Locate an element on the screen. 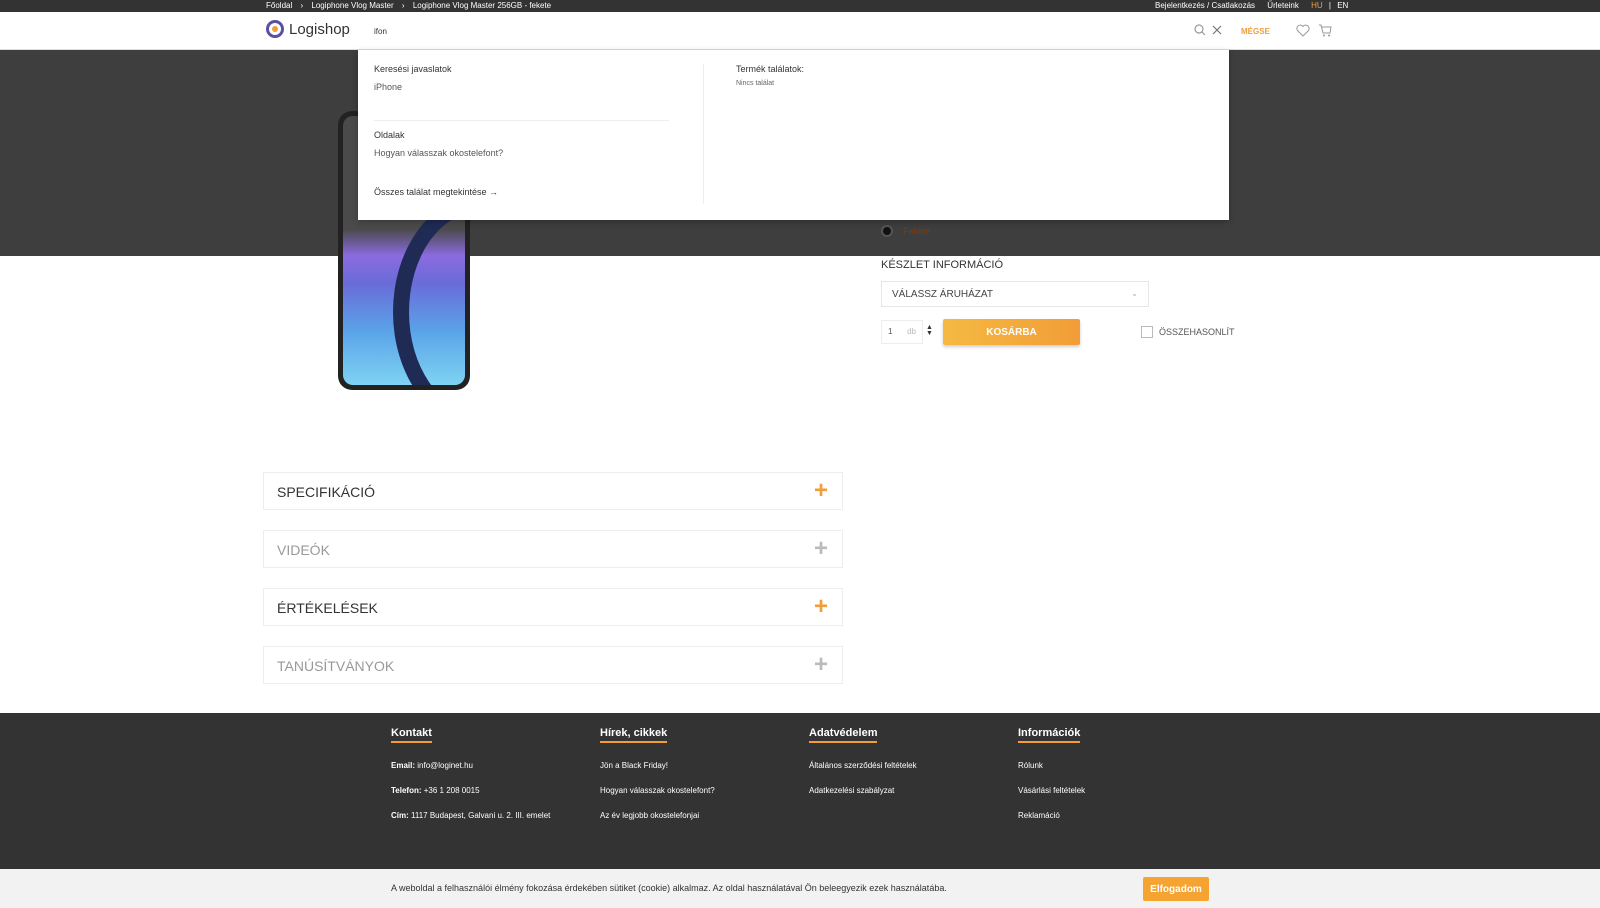 The image size is (1600, 908). chevron-down-icon: ⌄ is located at coordinates (1134, 293).